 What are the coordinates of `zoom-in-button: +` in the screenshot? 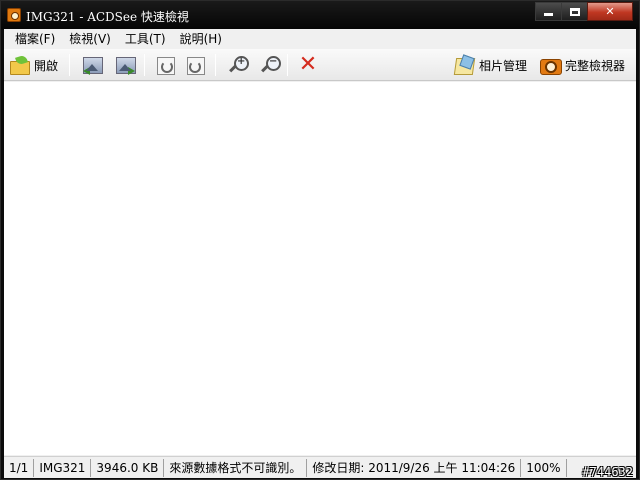 It's located at (237, 65).